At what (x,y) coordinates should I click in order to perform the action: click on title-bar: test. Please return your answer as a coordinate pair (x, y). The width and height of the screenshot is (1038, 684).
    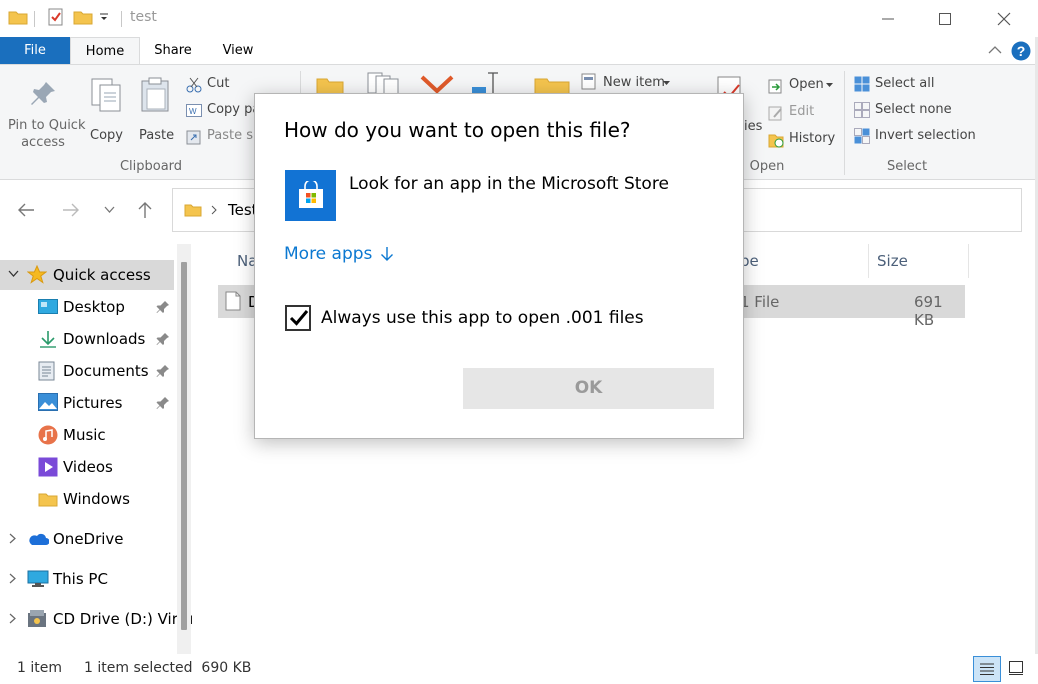
    Looking at the image, I should click on (519, 18).